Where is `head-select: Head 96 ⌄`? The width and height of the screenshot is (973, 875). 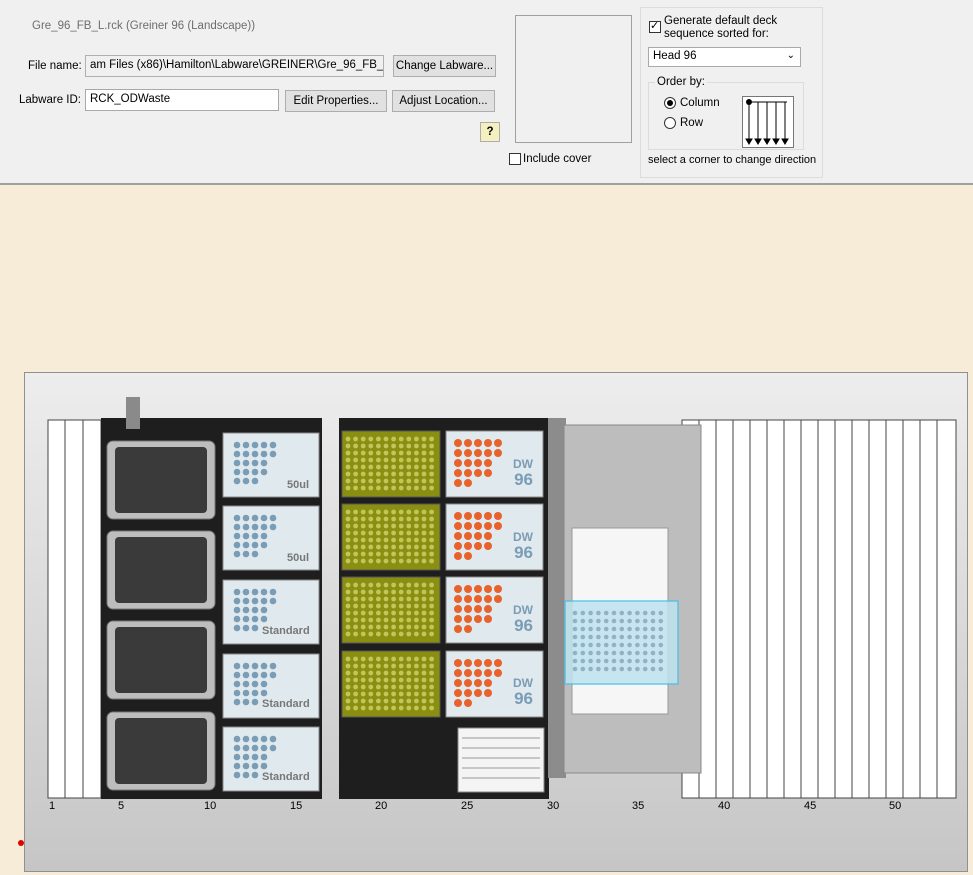
head-select: Head 96 ⌄ is located at coordinates (724, 57).